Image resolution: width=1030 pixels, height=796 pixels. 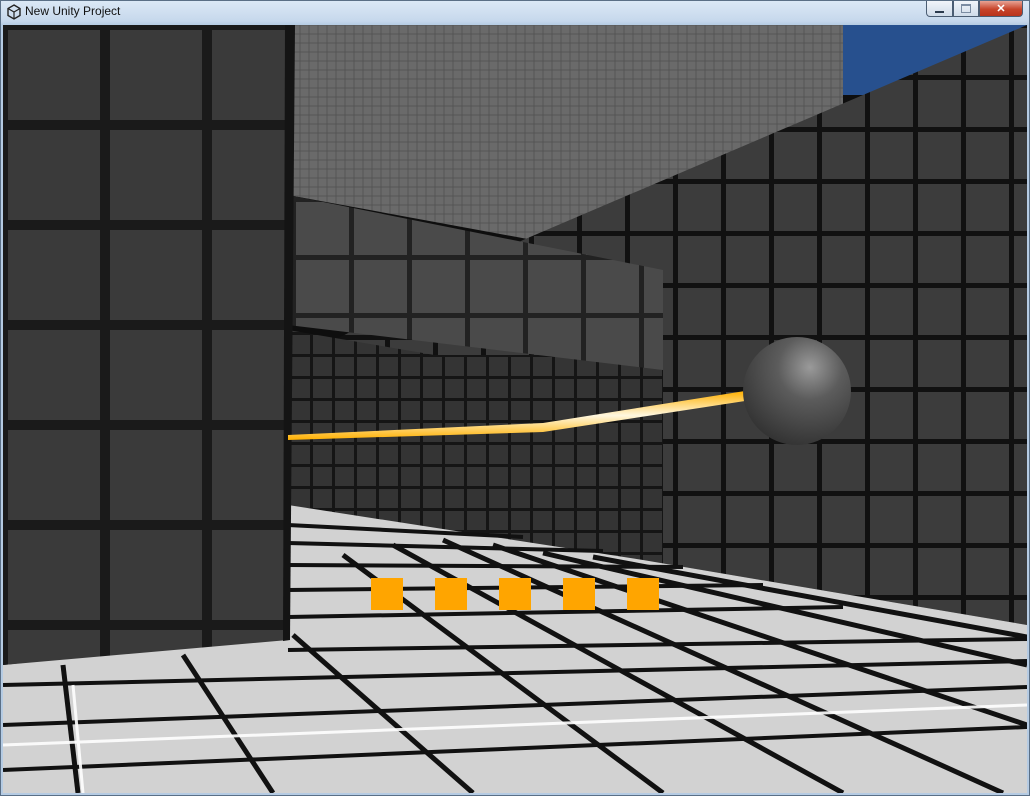 I want to click on maximize-icon, so click(x=966, y=8).